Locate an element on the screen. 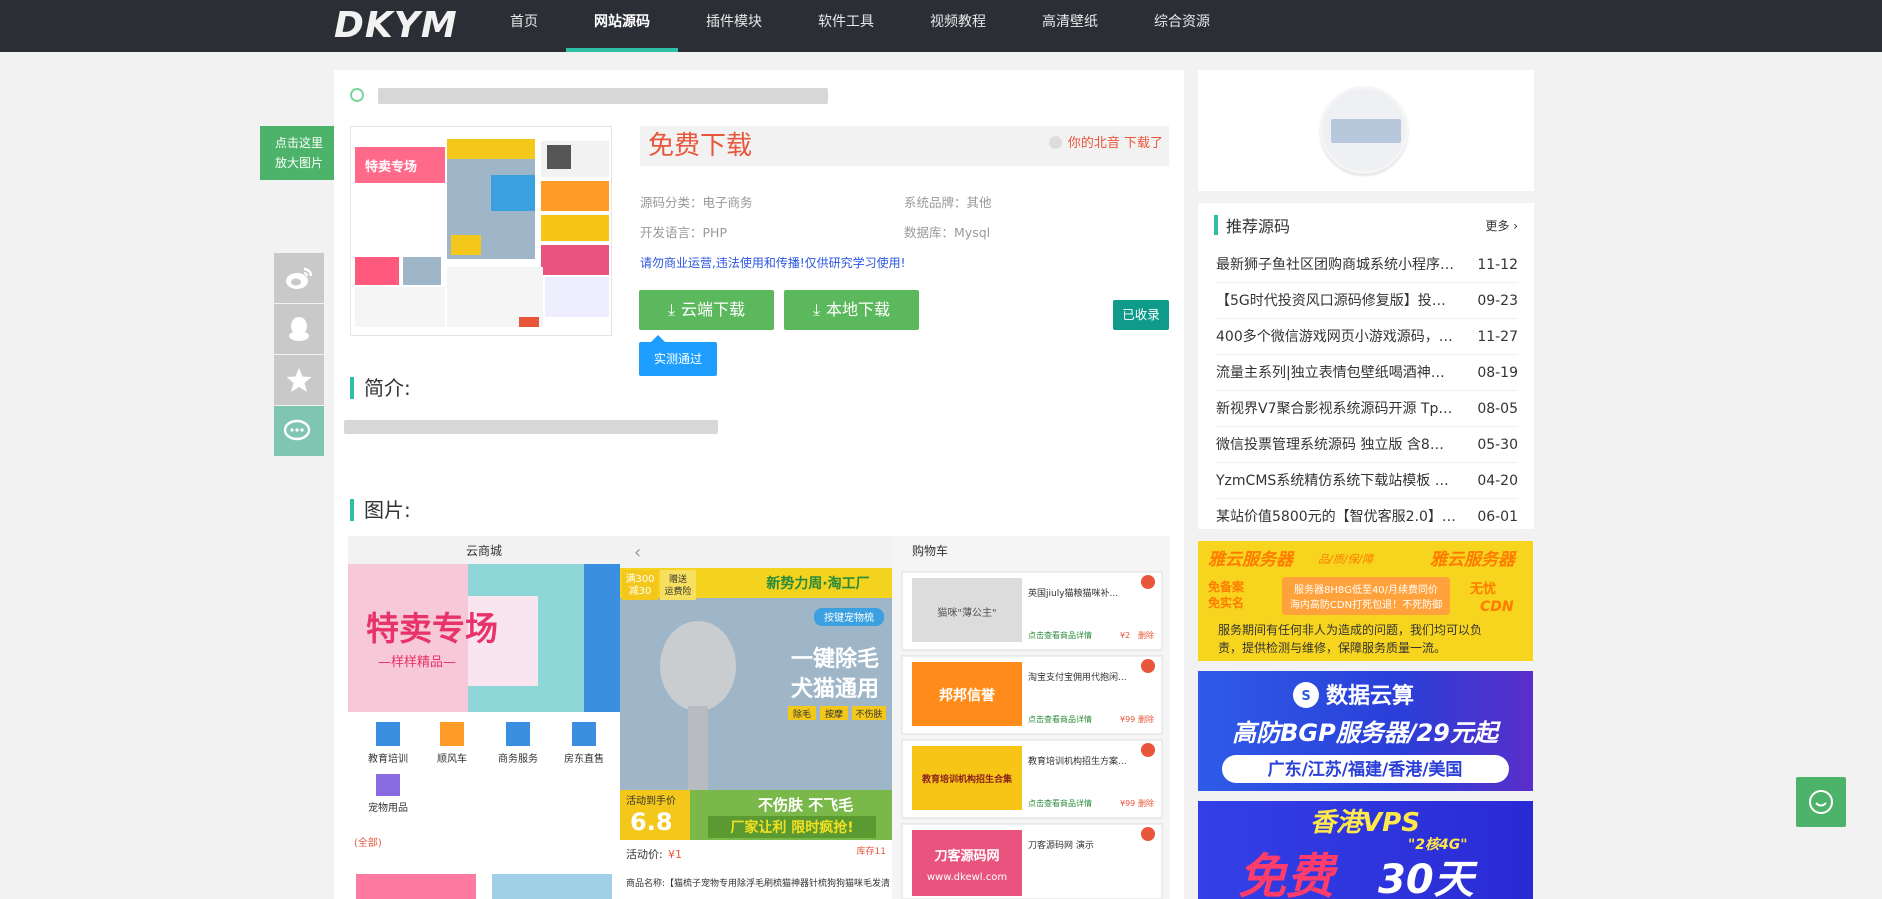 The image size is (1882, 899). screenshot-col1-title: 云商城 is located at coordinates (484, 550).